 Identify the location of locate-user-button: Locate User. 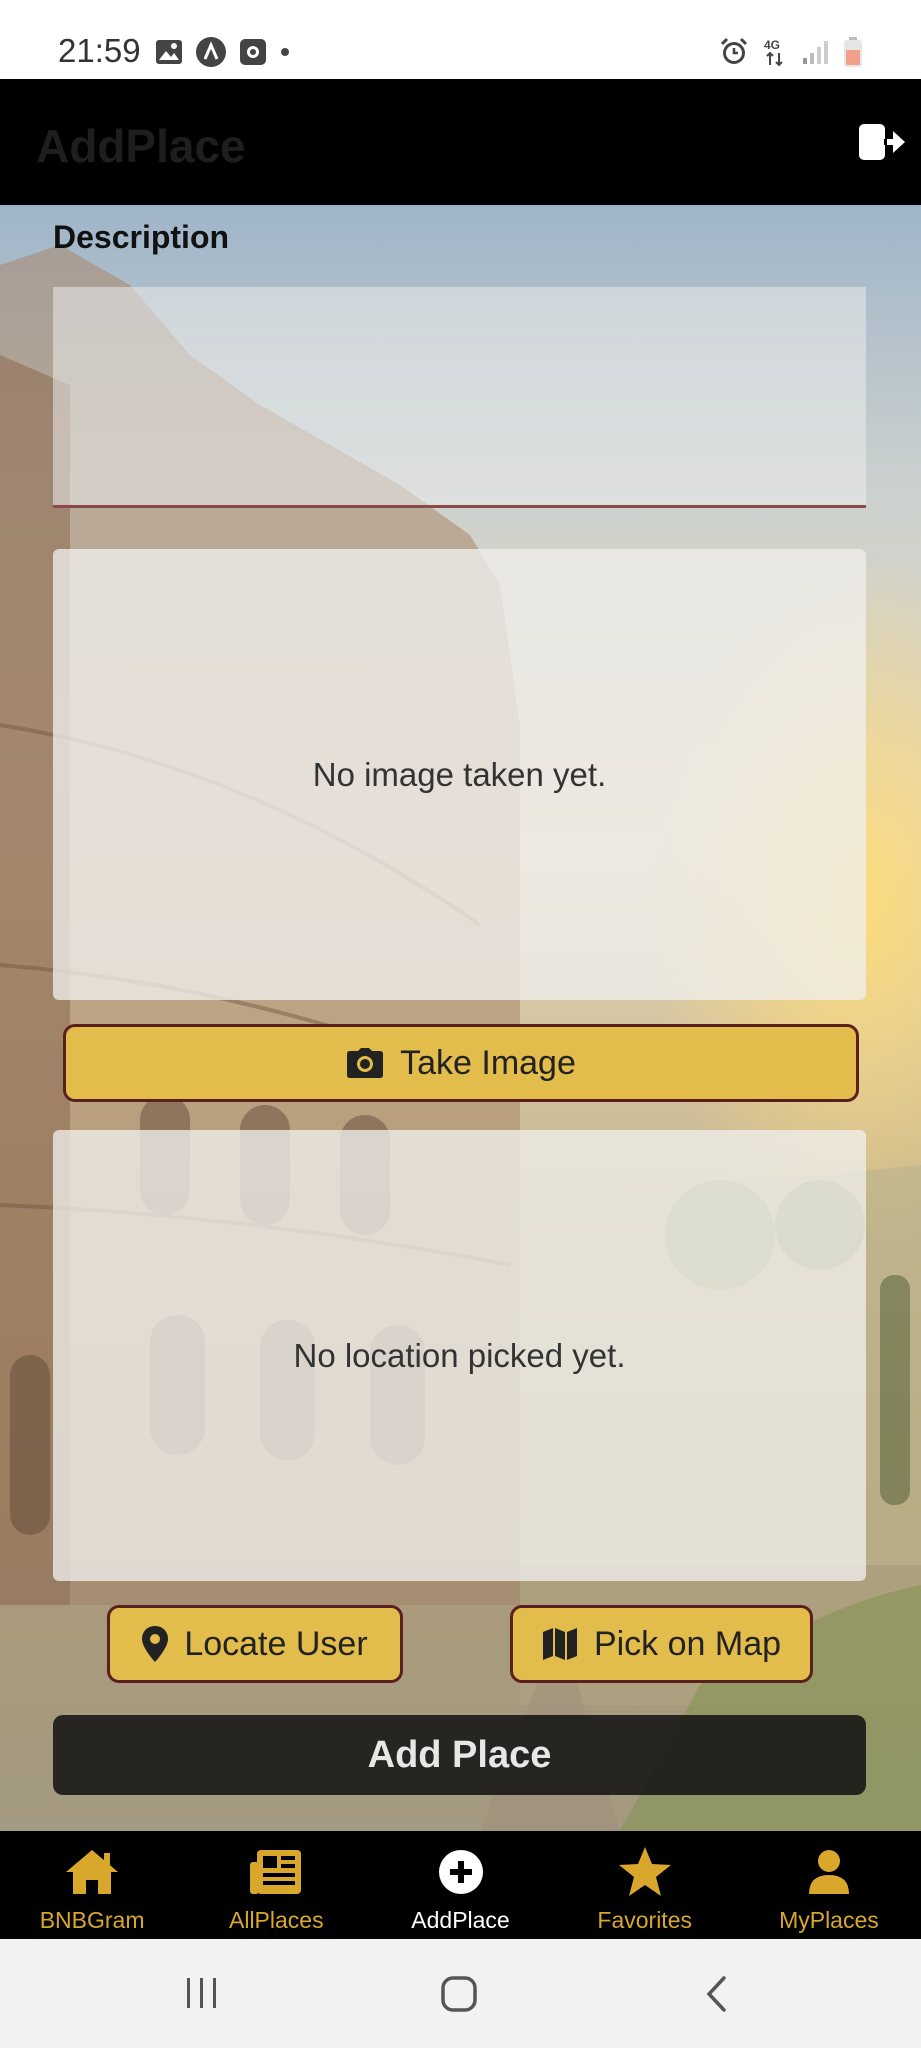
(255, 1644).